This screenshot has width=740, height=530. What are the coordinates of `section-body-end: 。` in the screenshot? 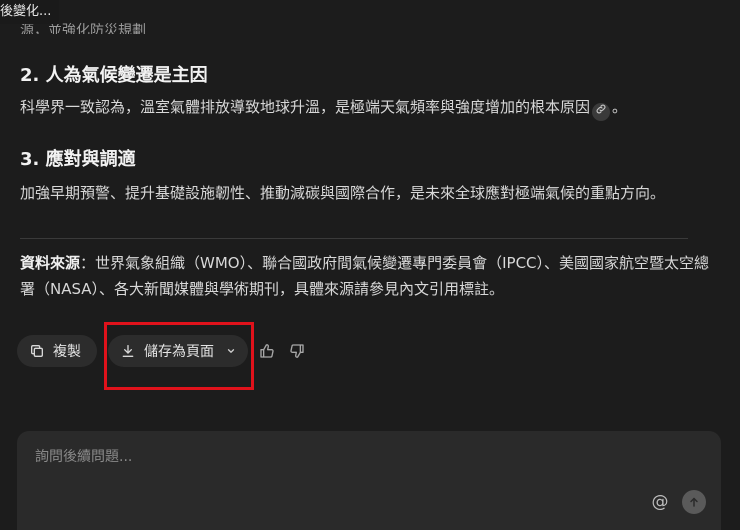 It's located at (620, 107).